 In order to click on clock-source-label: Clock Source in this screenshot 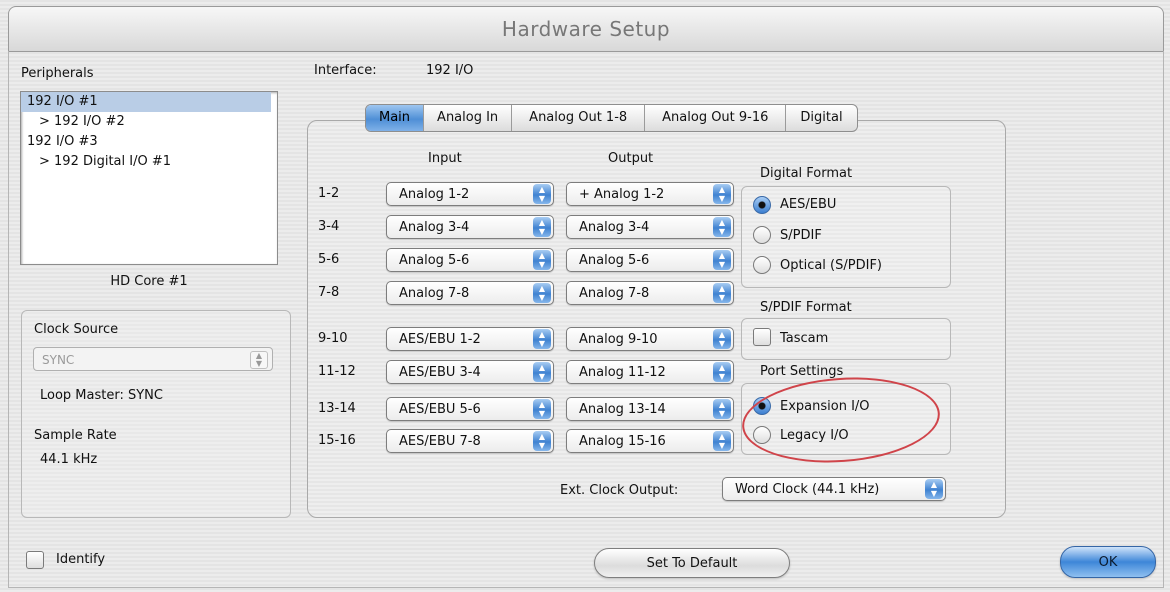, I will do `click(76, 329)`.